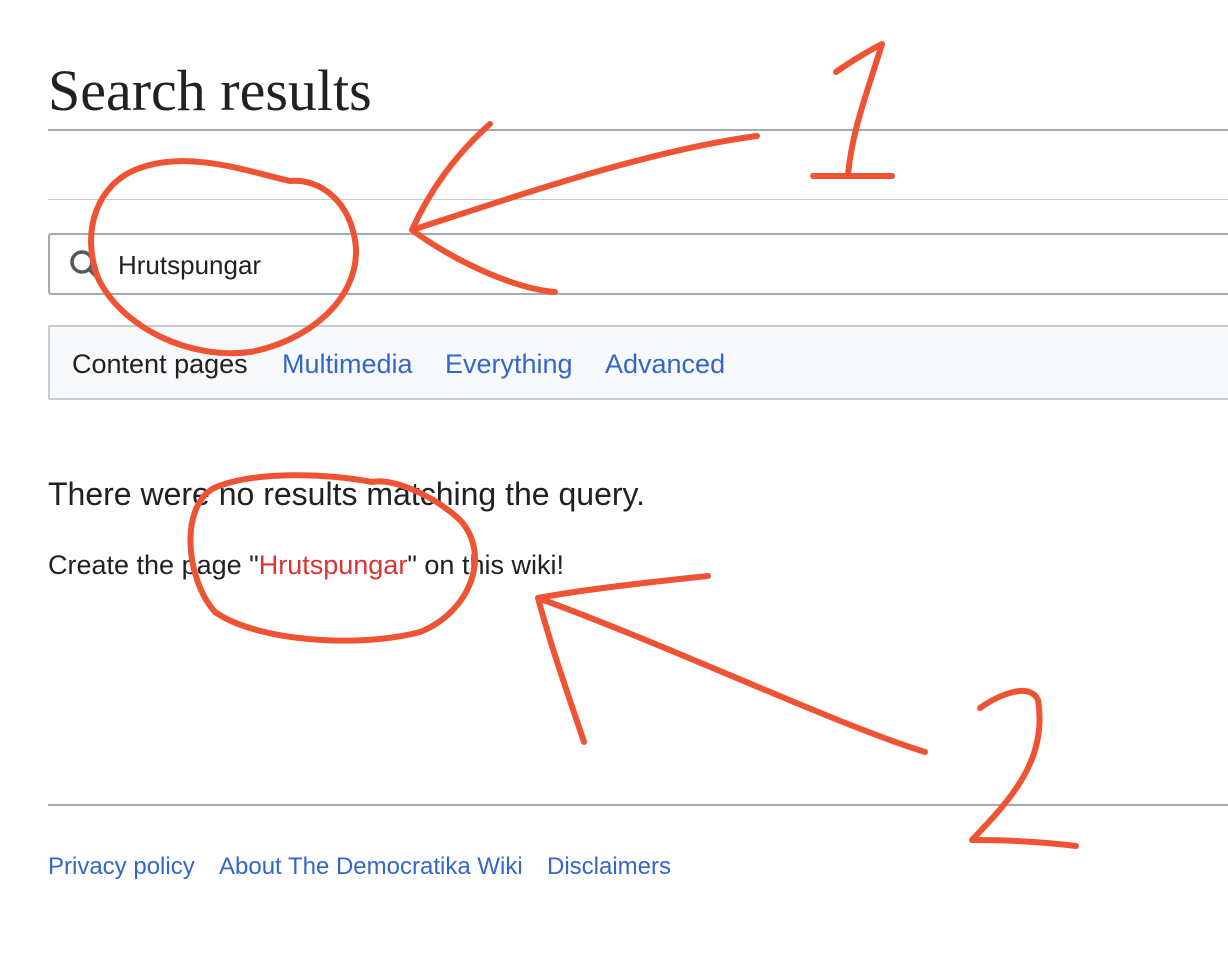 The height and width of the screenshot is (955, 1228). Describe the element at coordinates (638, 805) in the screenshot. I see `footer-divider` at that location.